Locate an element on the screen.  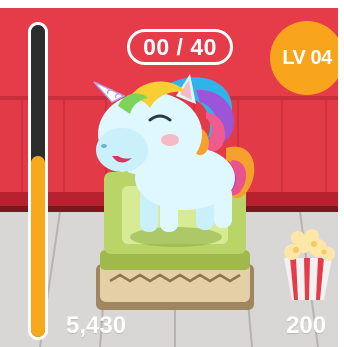
level-text: LV 04 is located at coordinates (307, 57).